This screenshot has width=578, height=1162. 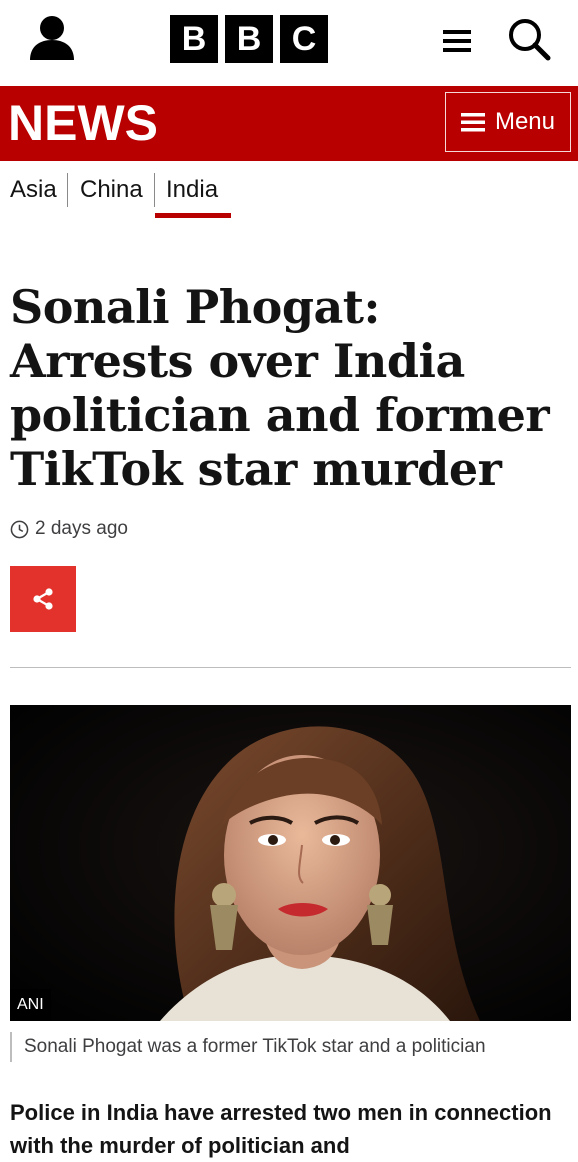 What do you see at coordinates (289, 191) in the screenshot?
I see `secondary-nav: Asia China India` at bounding box center [289, 191].